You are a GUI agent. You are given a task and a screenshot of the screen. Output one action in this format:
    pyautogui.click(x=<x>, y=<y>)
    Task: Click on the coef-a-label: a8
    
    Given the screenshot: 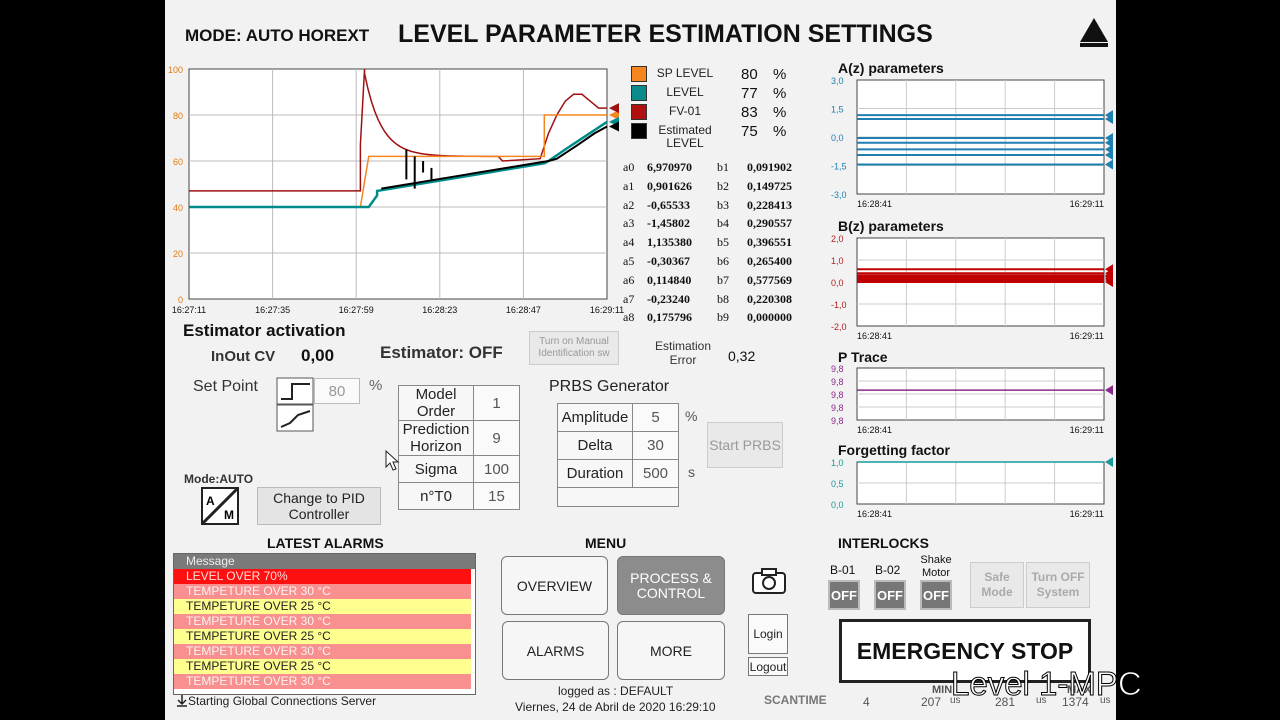 What is the action you would take?
    pyautogui.click(x=629, y=317)
    